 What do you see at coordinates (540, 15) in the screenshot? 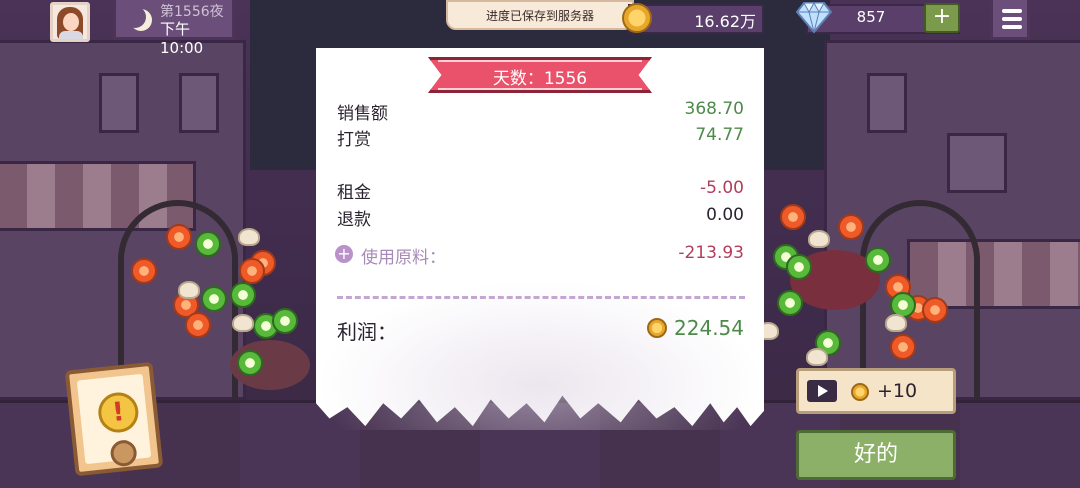
I see `save-toast: 进度已保存到服务器` at bounding box center [540, 15].